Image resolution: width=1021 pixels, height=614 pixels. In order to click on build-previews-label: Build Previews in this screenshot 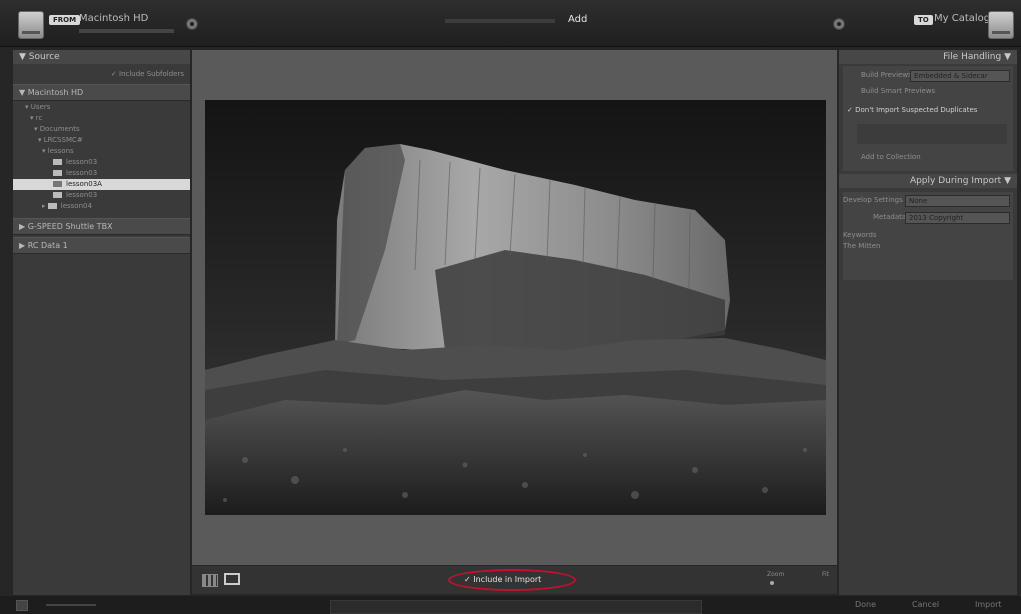, I will do `click(886, 75)`.